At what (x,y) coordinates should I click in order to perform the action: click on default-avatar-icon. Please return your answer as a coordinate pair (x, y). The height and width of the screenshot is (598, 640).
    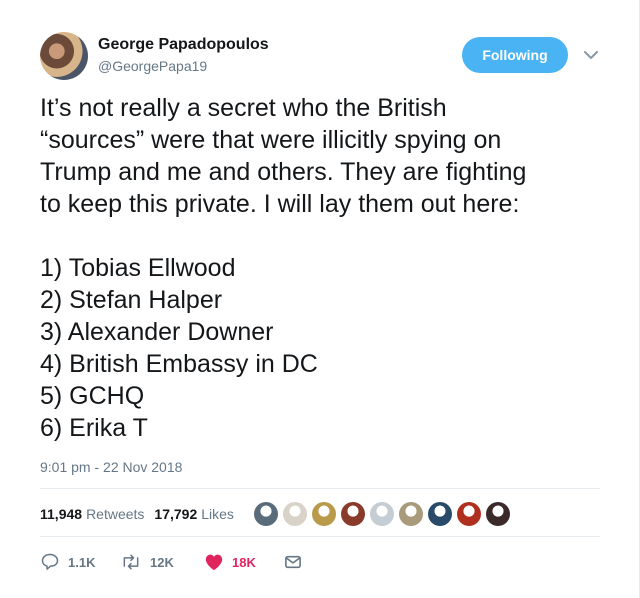
    Looking at the image, I should click on (382, 514).